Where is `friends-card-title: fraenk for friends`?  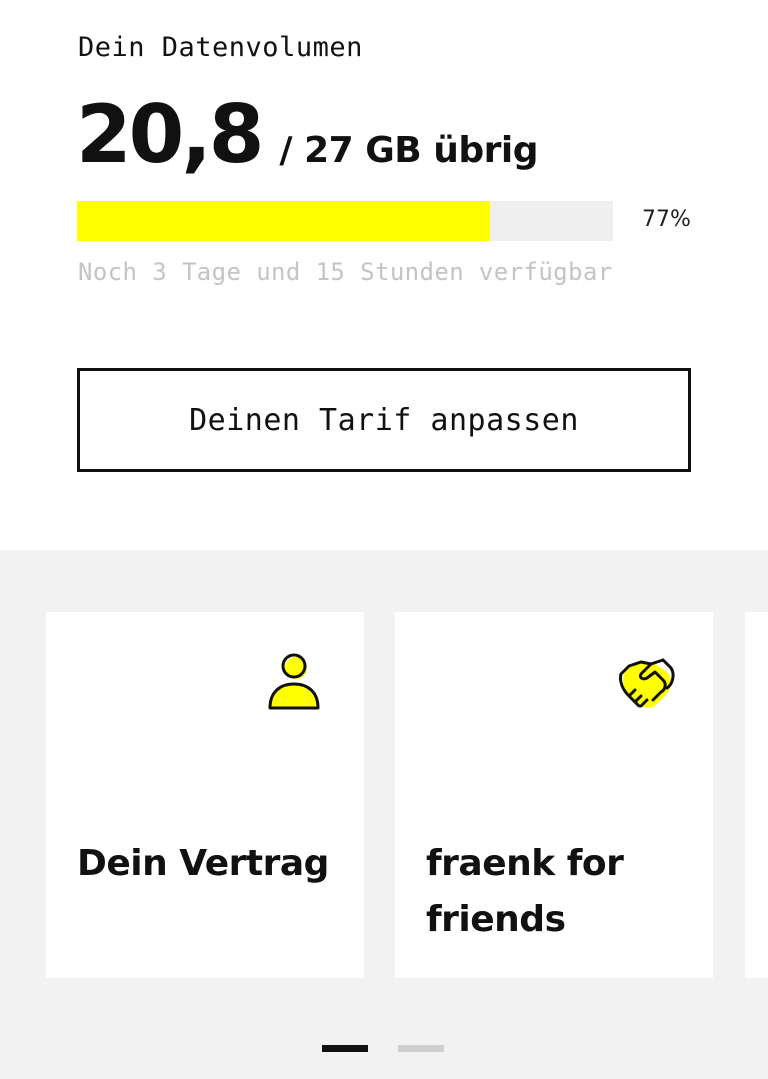
friends-card-title: fraenk for friends is located at coordinates (525, 891).